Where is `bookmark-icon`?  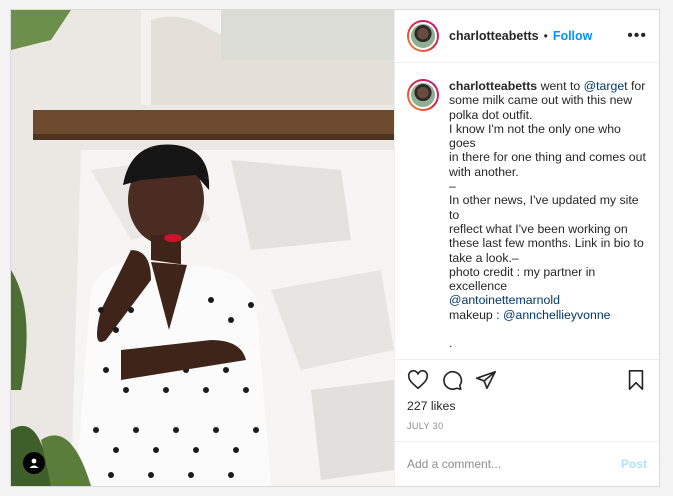
bookmark-icon is located at coordinates (636, 380).